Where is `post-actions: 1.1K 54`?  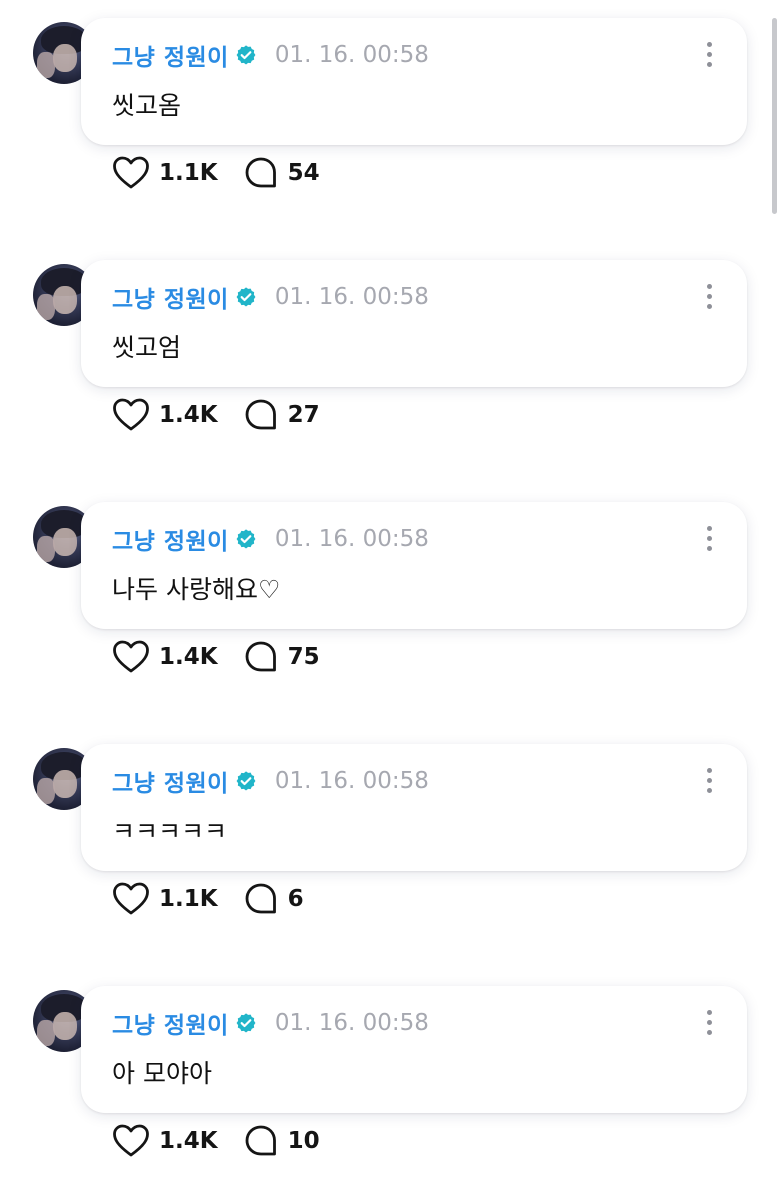 post-actions: 1.1K 54 is located at coordinates (216, 173).